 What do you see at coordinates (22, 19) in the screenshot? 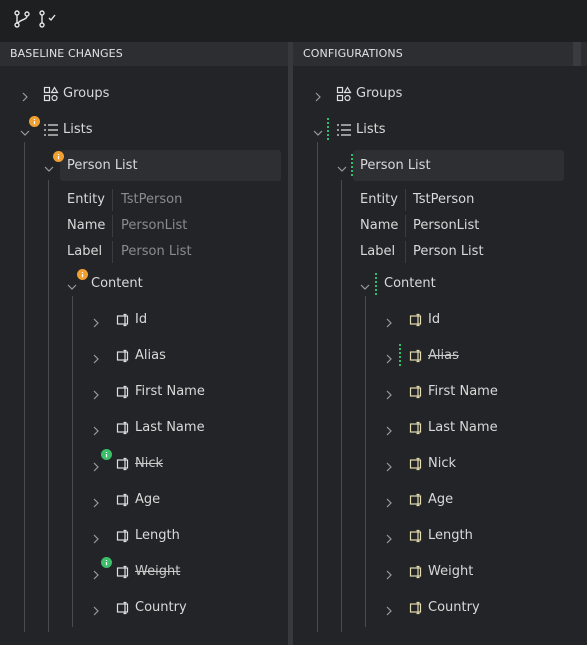
I see `branch-icon` at bounding box center [22, 19].